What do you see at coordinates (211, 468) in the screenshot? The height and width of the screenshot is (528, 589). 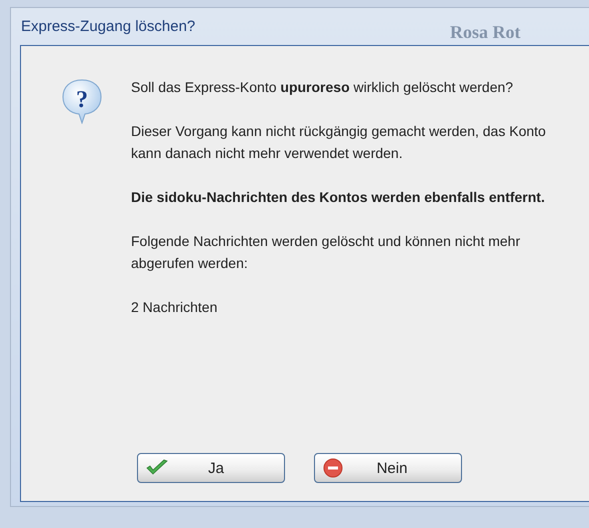 I see `yes-button: Ja` at bounding box center [211, 468].